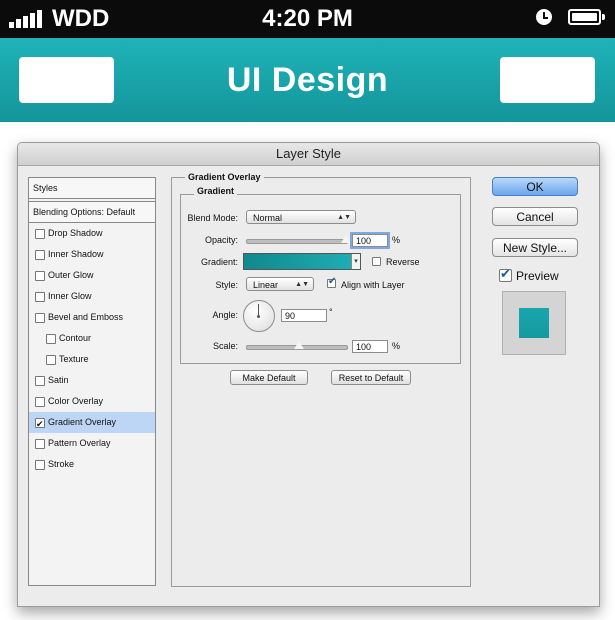 Image resolution: width=615 pixels, height=620 pixels. I want to click on preview-thumbnail, so click(534, 323).